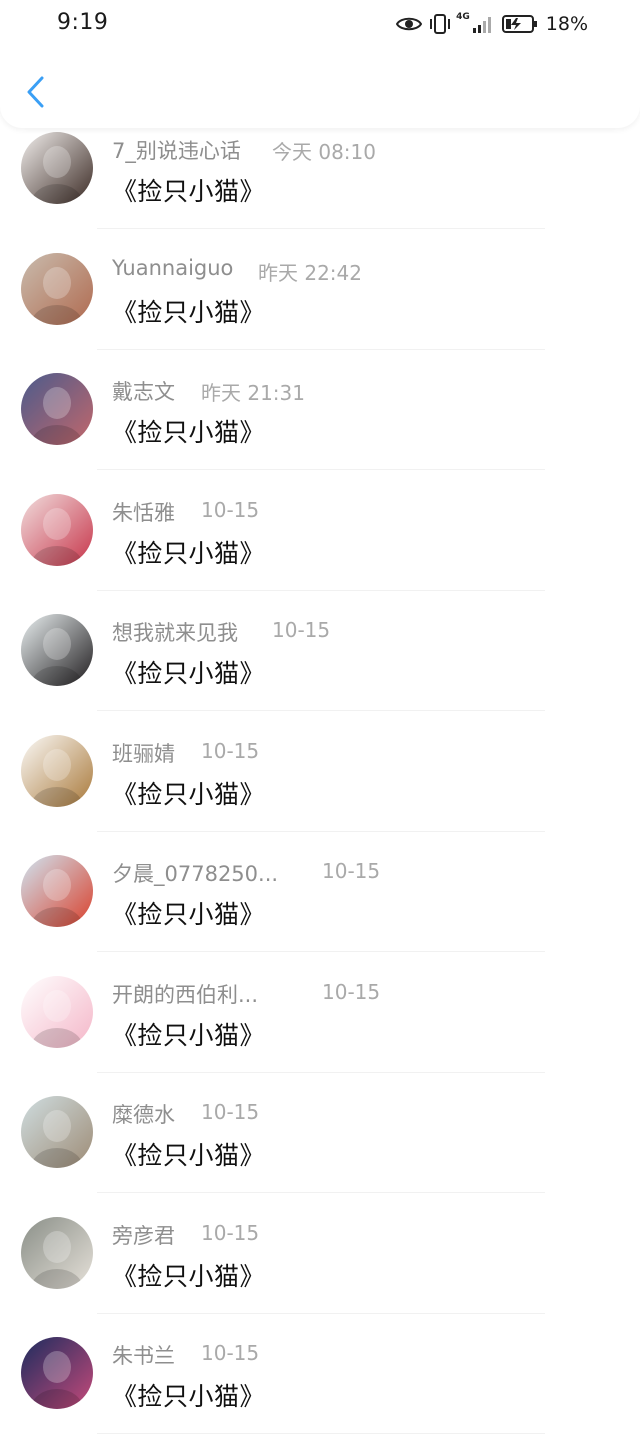 This screenshot has width=640, height=1454. I want to click on list-item: 旁彦君 10-15 《捡只小猫》, so click(320, 1273).